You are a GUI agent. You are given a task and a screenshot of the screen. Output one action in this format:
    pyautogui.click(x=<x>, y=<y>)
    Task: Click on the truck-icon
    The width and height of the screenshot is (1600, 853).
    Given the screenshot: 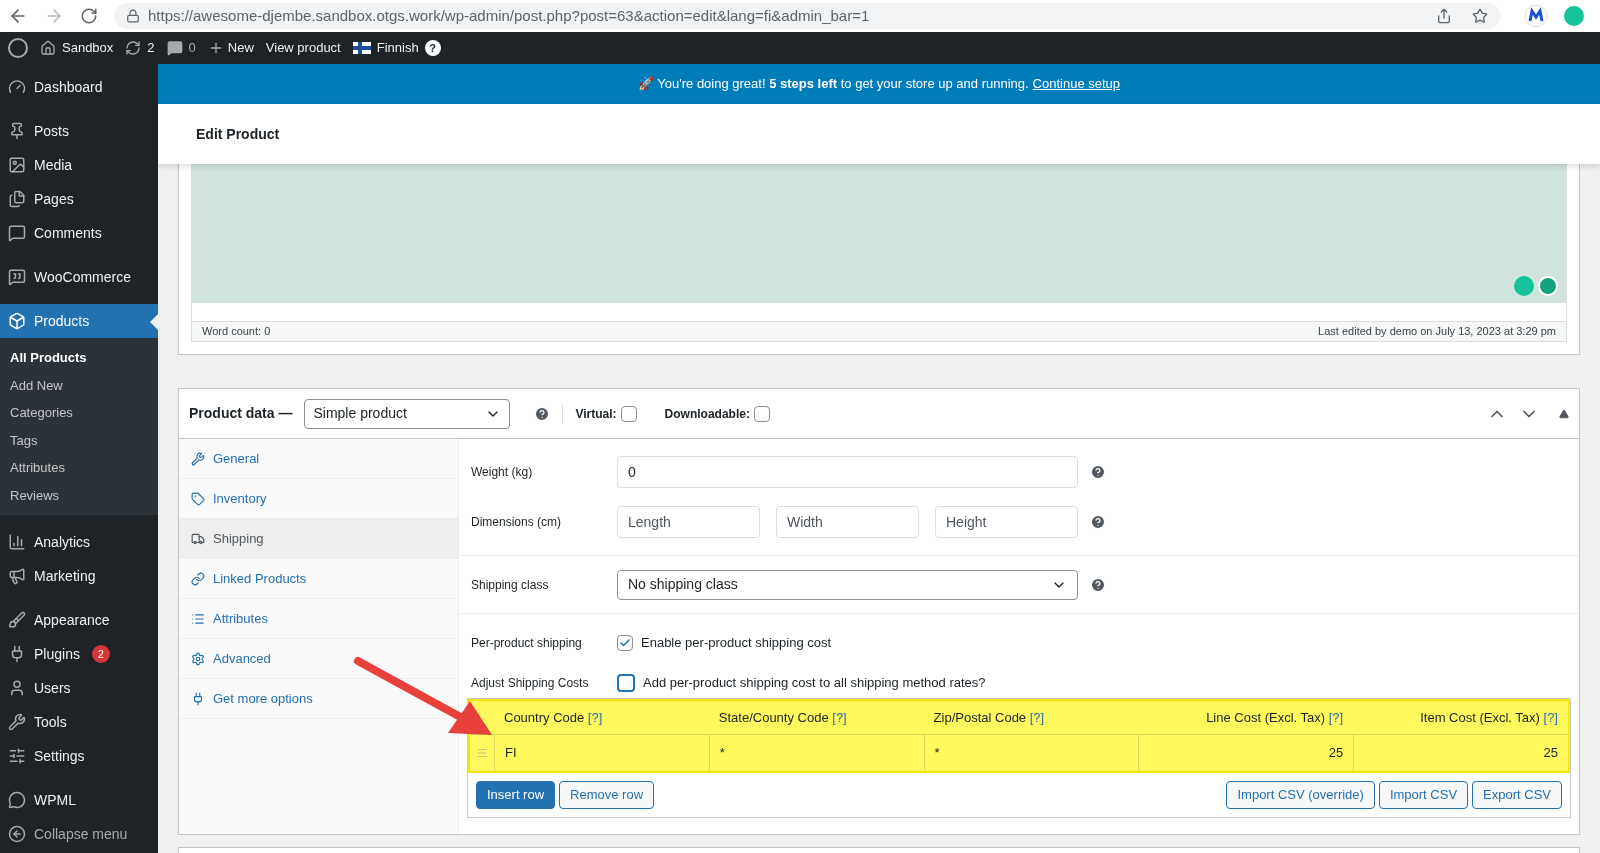 What is the action you would take?
    pyautogui.click(x=198, y=538)
    